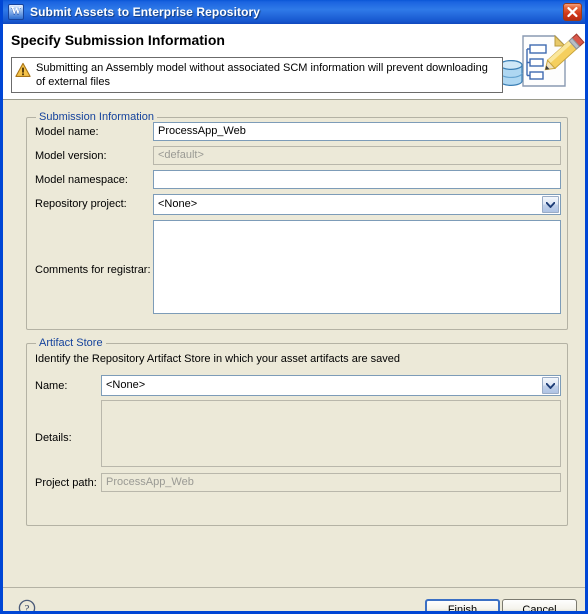  Describe the element at coordinates (331, 433) in the screenshot. I see `artifact-store-details-textarea` at that location.